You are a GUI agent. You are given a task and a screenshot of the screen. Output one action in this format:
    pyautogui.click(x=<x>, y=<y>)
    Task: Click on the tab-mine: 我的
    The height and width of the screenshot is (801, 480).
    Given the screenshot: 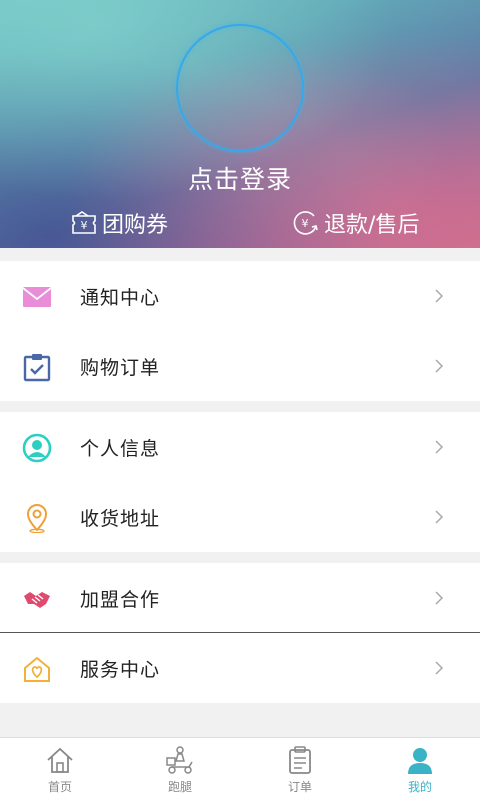 What is the action you would take?
    pyautogui.click(x=420, y=769)
    